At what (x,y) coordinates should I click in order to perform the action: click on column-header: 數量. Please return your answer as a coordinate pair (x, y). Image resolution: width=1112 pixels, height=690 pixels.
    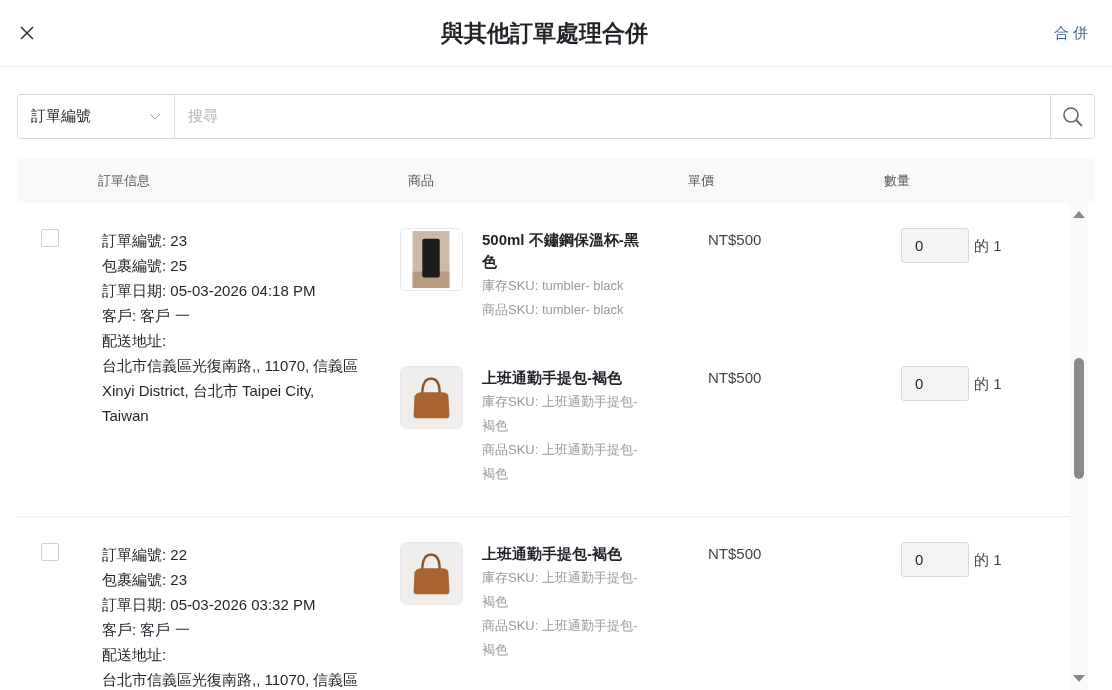
    Looking at the image, I should click on (897, 181).